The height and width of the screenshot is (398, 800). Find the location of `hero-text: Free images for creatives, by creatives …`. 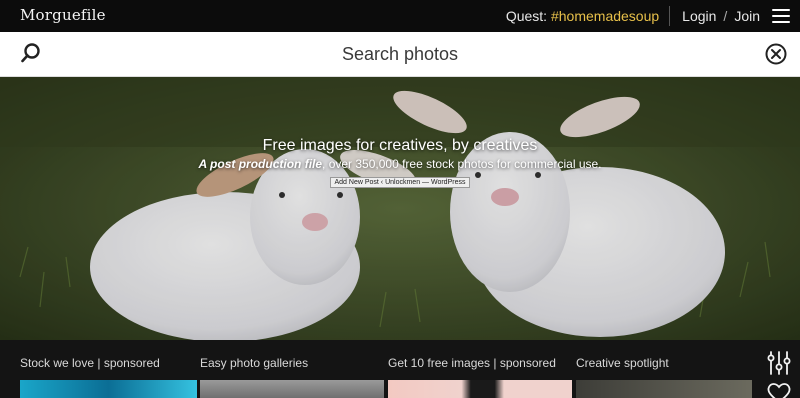

hero-text: Free images for creatives, by creatives … is located at coordinates (400, 163).